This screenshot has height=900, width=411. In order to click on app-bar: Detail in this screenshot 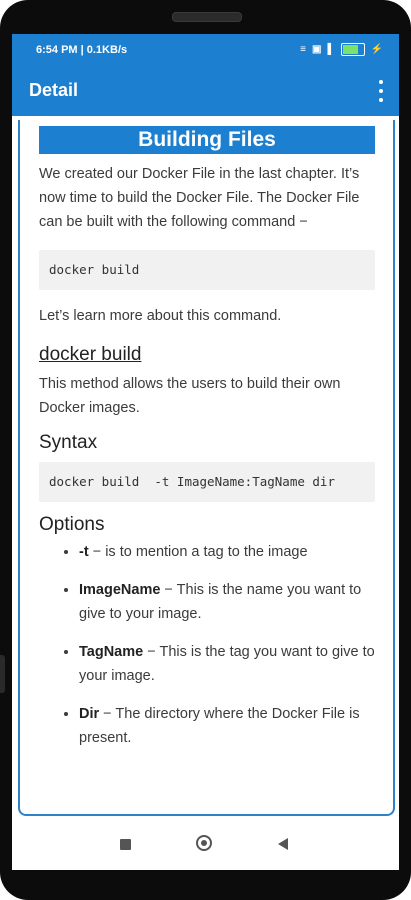, I will do `click(205, 91)`.